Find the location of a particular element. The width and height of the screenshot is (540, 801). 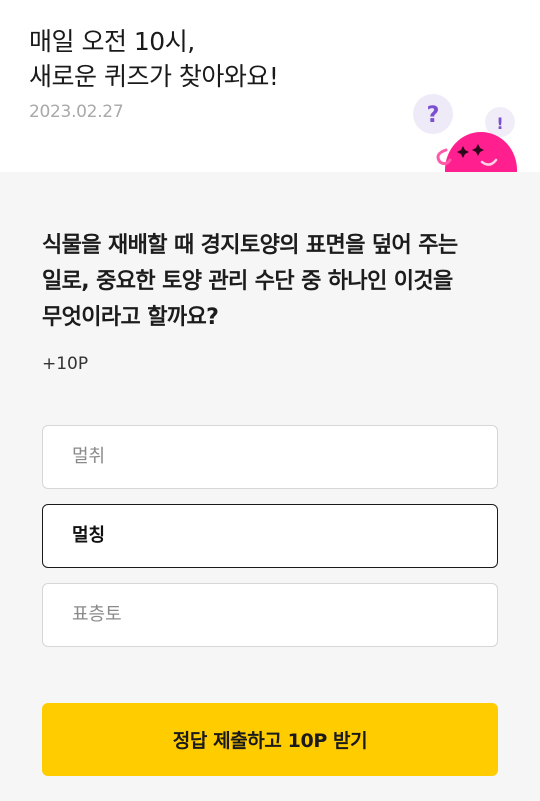

header-title: 매일 오전 10시, 새로운 퀴즈가 찾아와요! is located at coordinates (154, 59).